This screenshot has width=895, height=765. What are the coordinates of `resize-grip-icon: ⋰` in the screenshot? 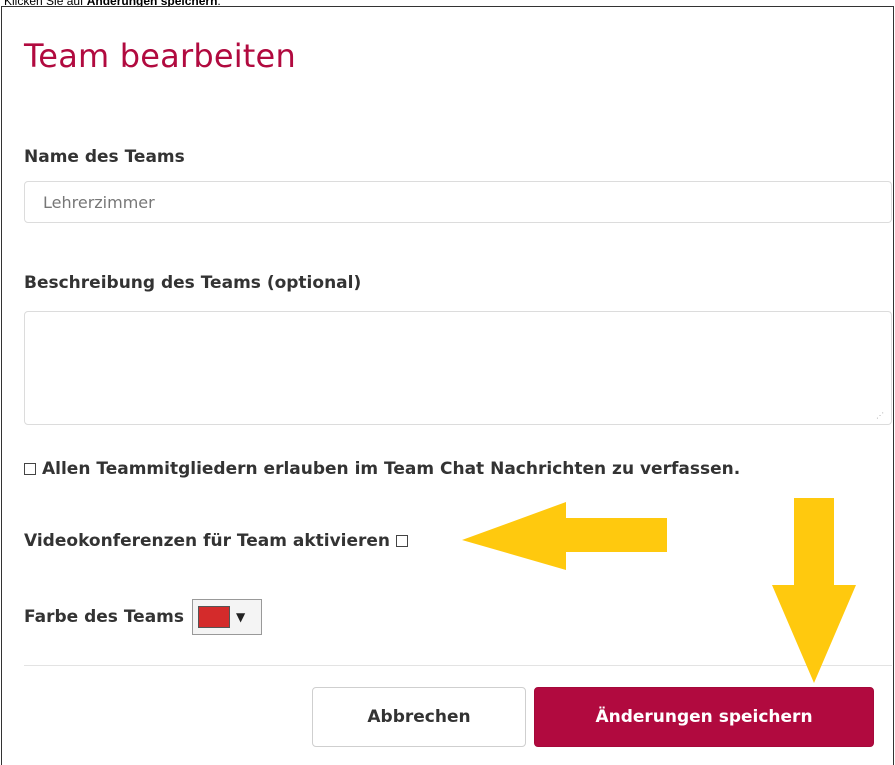 It's located at (881, 416).